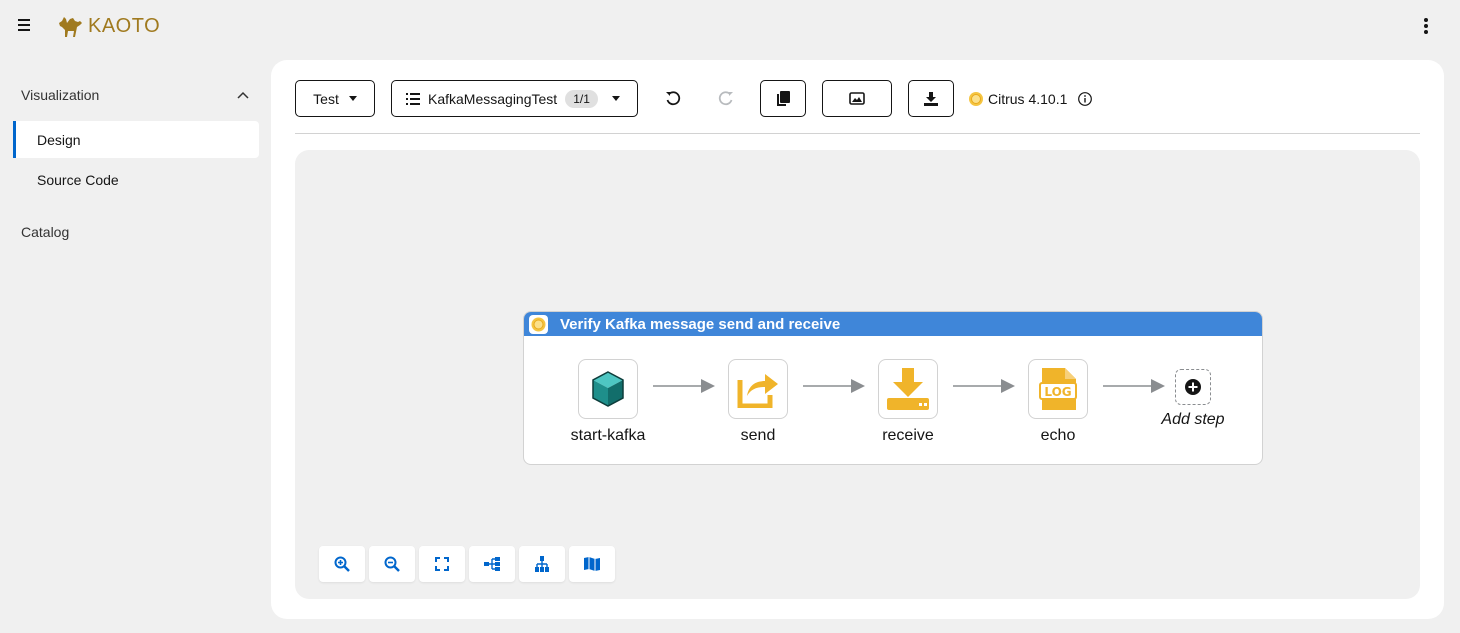  I want to click on vertical-layout-button, so click(542, 564).